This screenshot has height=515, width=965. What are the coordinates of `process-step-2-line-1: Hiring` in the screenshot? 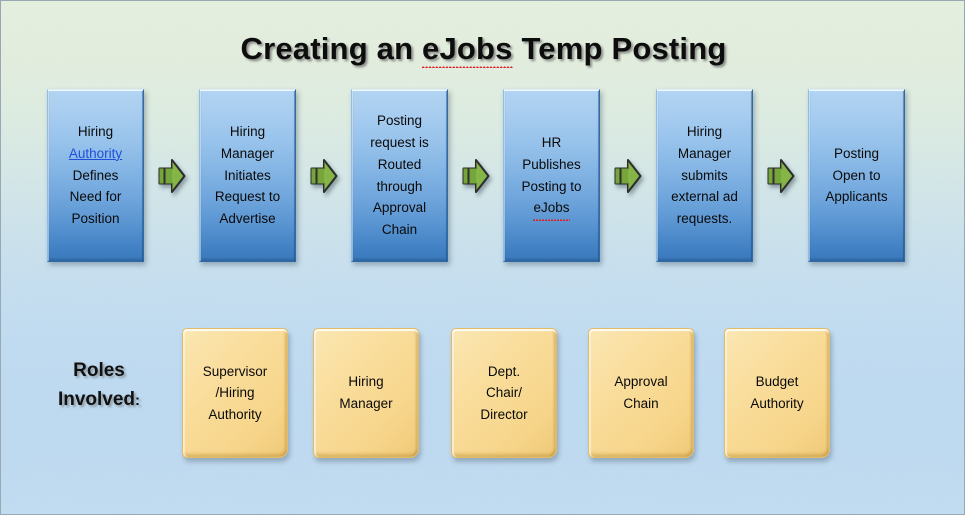 It's located at (247, 131).